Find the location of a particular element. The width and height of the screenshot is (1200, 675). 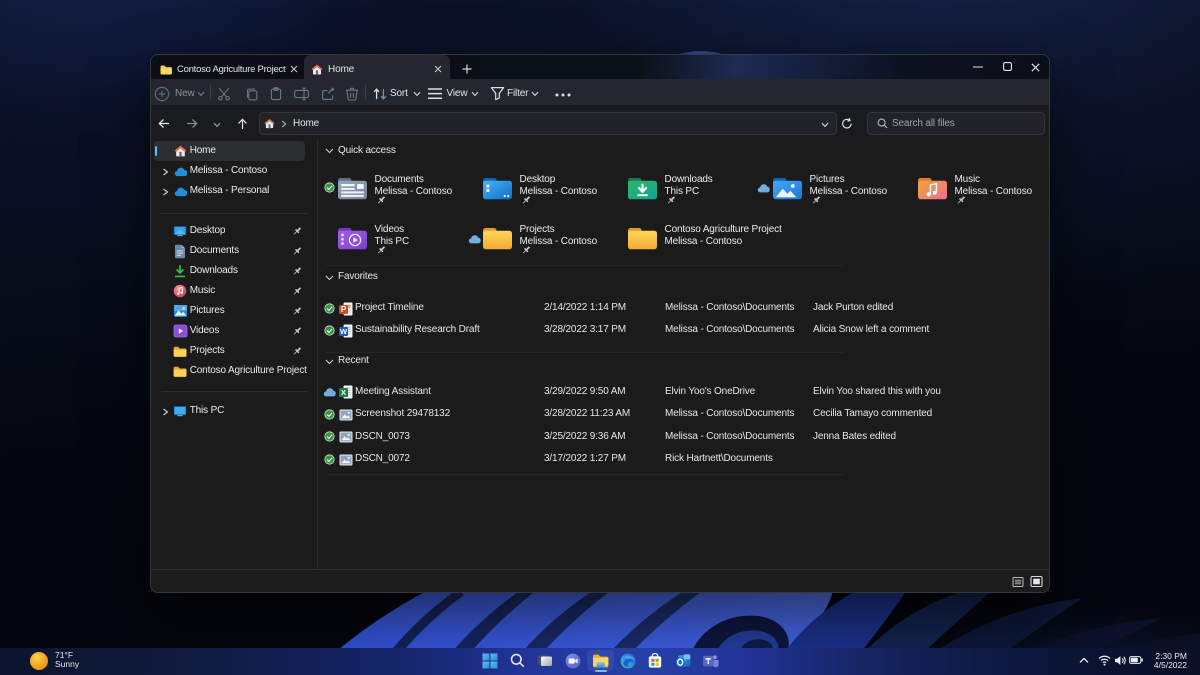

svg-text: X is located at coordinates (343, 392).